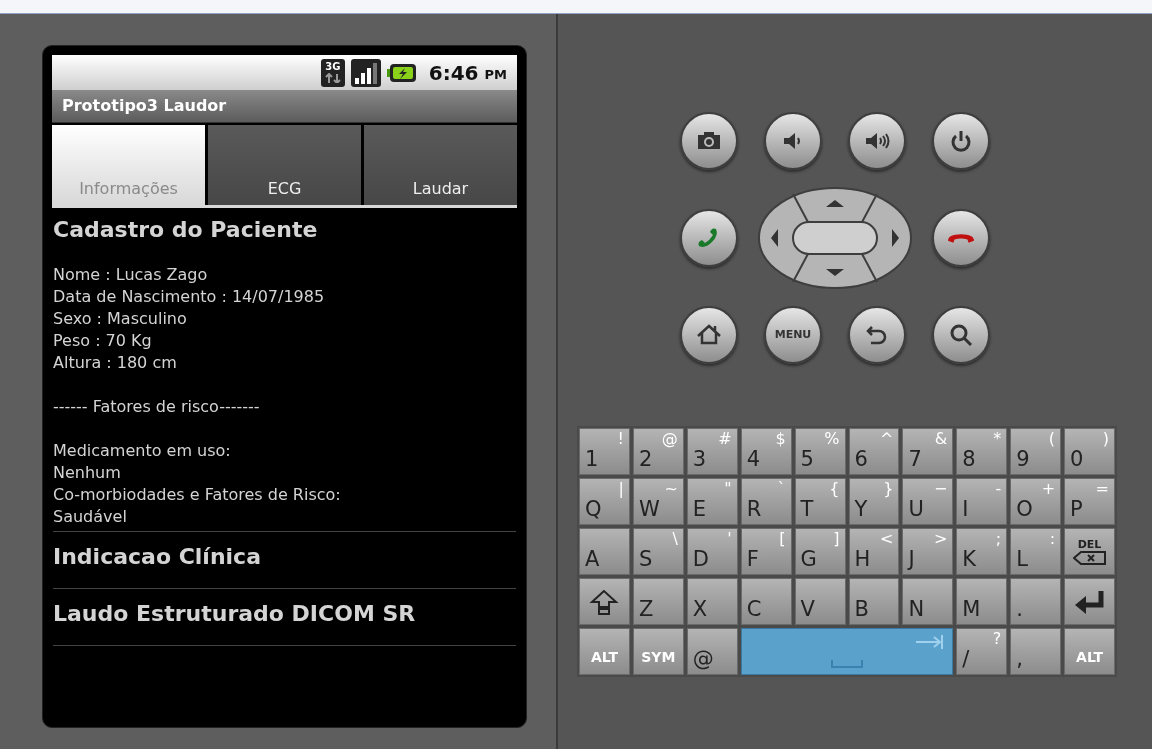 The width and height of the screenshot is (1152, 749). I want to click on keyboard-key: R `, so click(766, 501).